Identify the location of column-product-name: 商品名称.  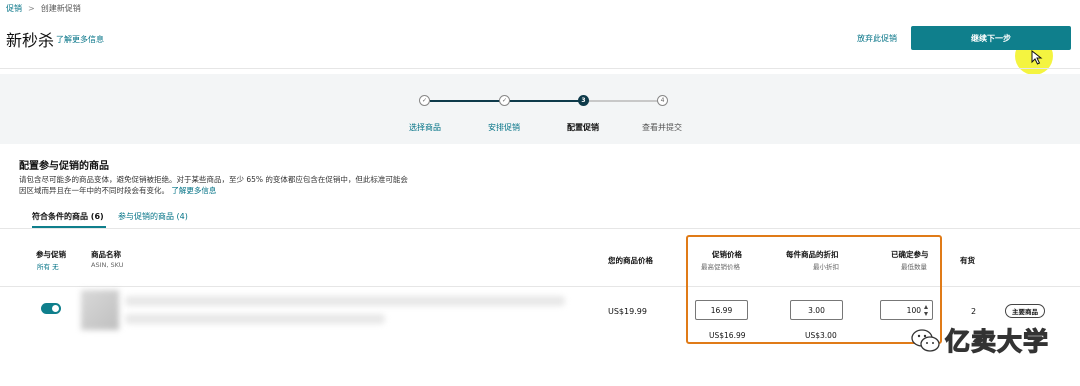
(106, 254).